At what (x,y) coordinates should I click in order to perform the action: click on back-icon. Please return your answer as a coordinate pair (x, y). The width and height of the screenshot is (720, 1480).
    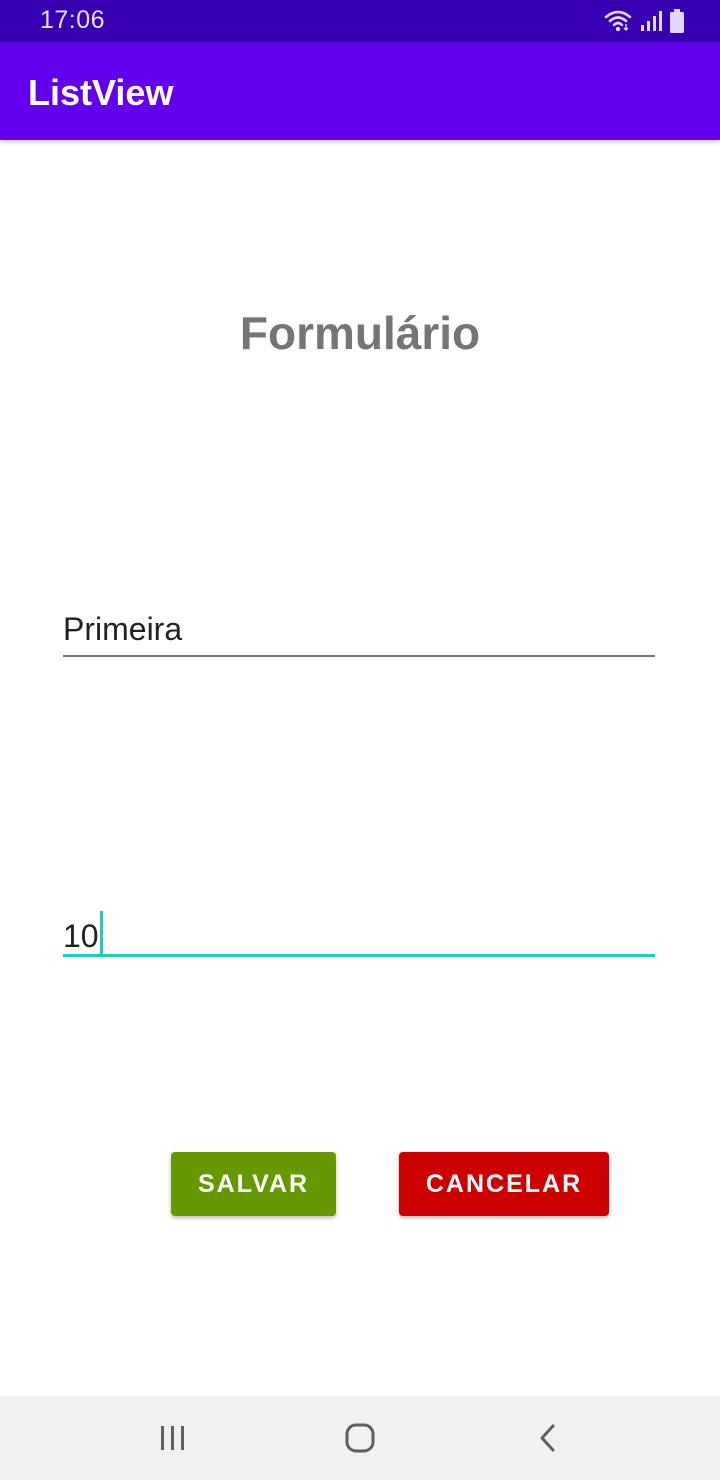
    Looking at the image, I should click on (547, 1438).